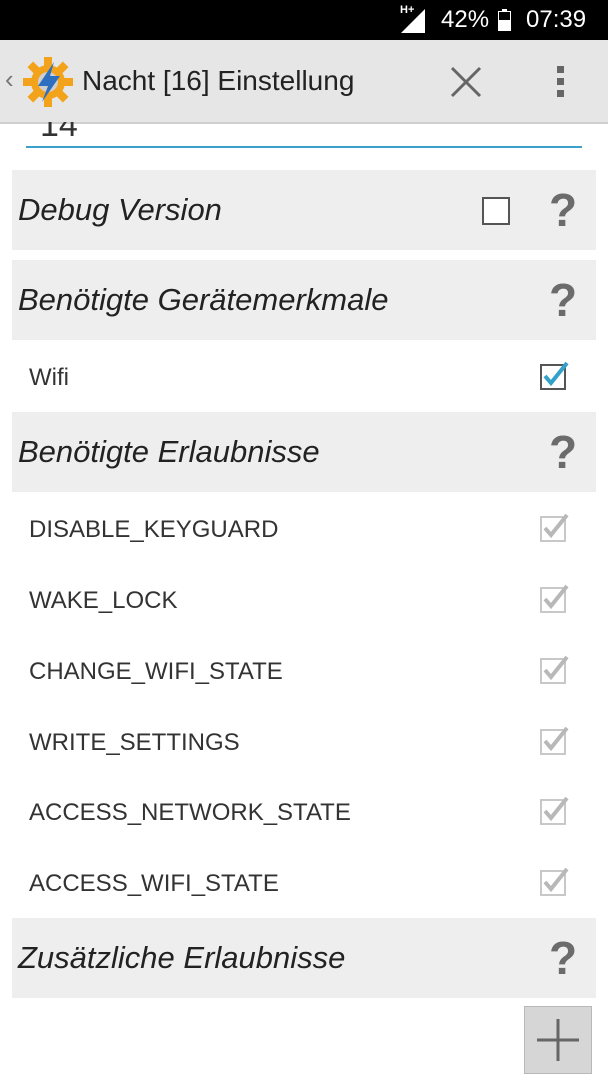 The image size is (608, 1080). What do you see at coordinates (304, 210) in the screenshot?
I see `debug-version-section: Debug Version ?` at bounding box center [304, 210].